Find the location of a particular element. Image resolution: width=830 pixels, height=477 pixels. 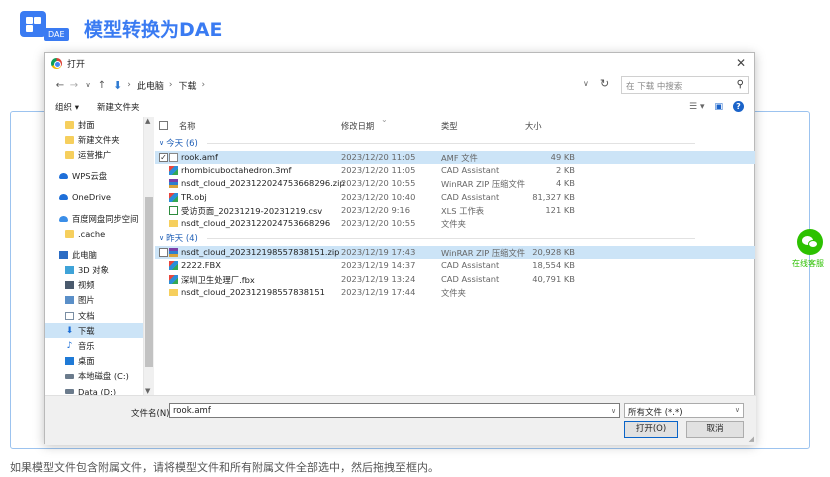

nav-item-3d-objects: 3D 对象 is located at coordinates (94, 270).